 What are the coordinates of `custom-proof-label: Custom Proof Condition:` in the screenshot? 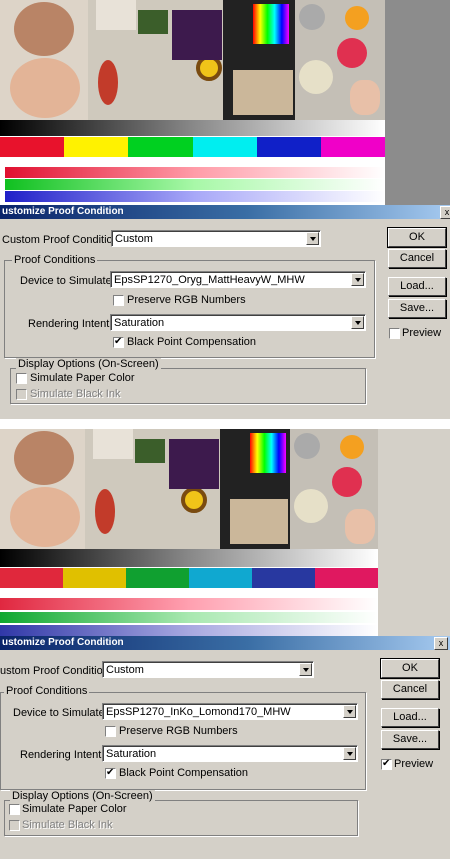 It's located at (62, 240).